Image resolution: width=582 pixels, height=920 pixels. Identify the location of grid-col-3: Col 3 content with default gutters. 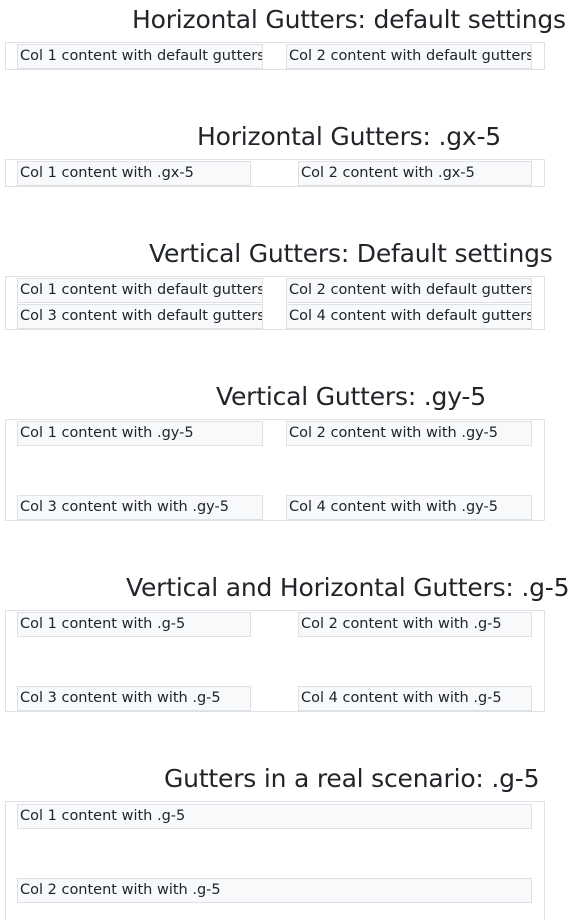
(140, 316).